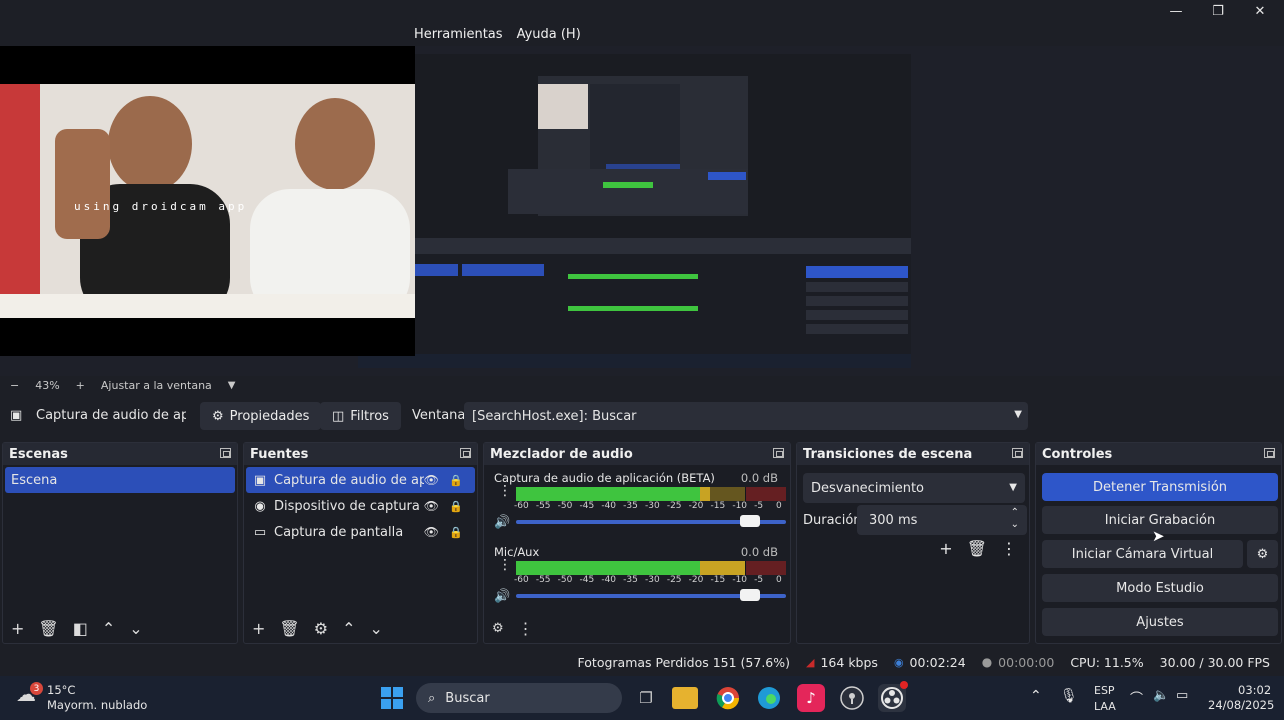 The image size is (1284, 720). Describe the element at coordinates (1136, 697) in the screenshot. I see `wifi-icon: ⌒` at that location.